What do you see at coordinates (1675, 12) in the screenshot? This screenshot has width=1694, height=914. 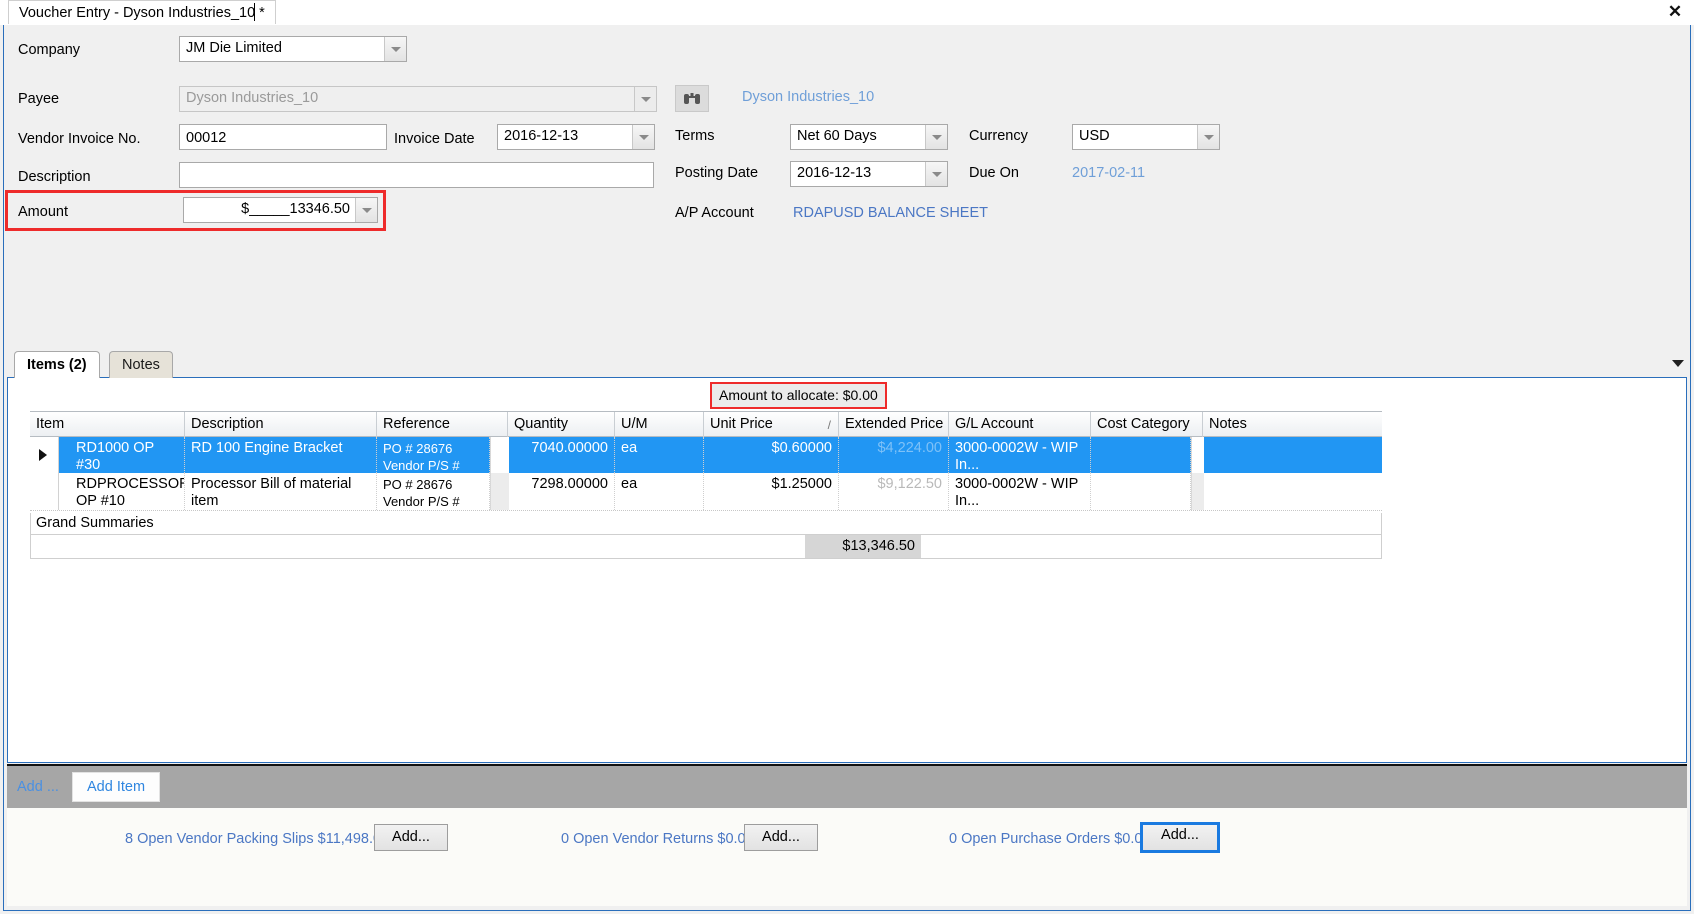 I see `close-icon: ✕` at bounding box center [1675, 12].